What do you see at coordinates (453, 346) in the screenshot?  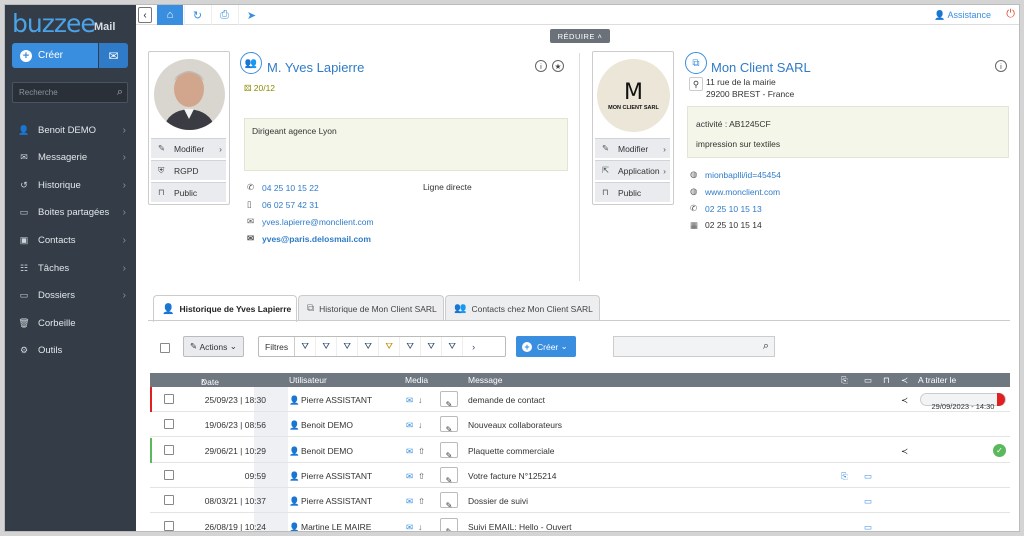 I see `filter-edit-icon: ⛛` at bounding box center [453, 346].